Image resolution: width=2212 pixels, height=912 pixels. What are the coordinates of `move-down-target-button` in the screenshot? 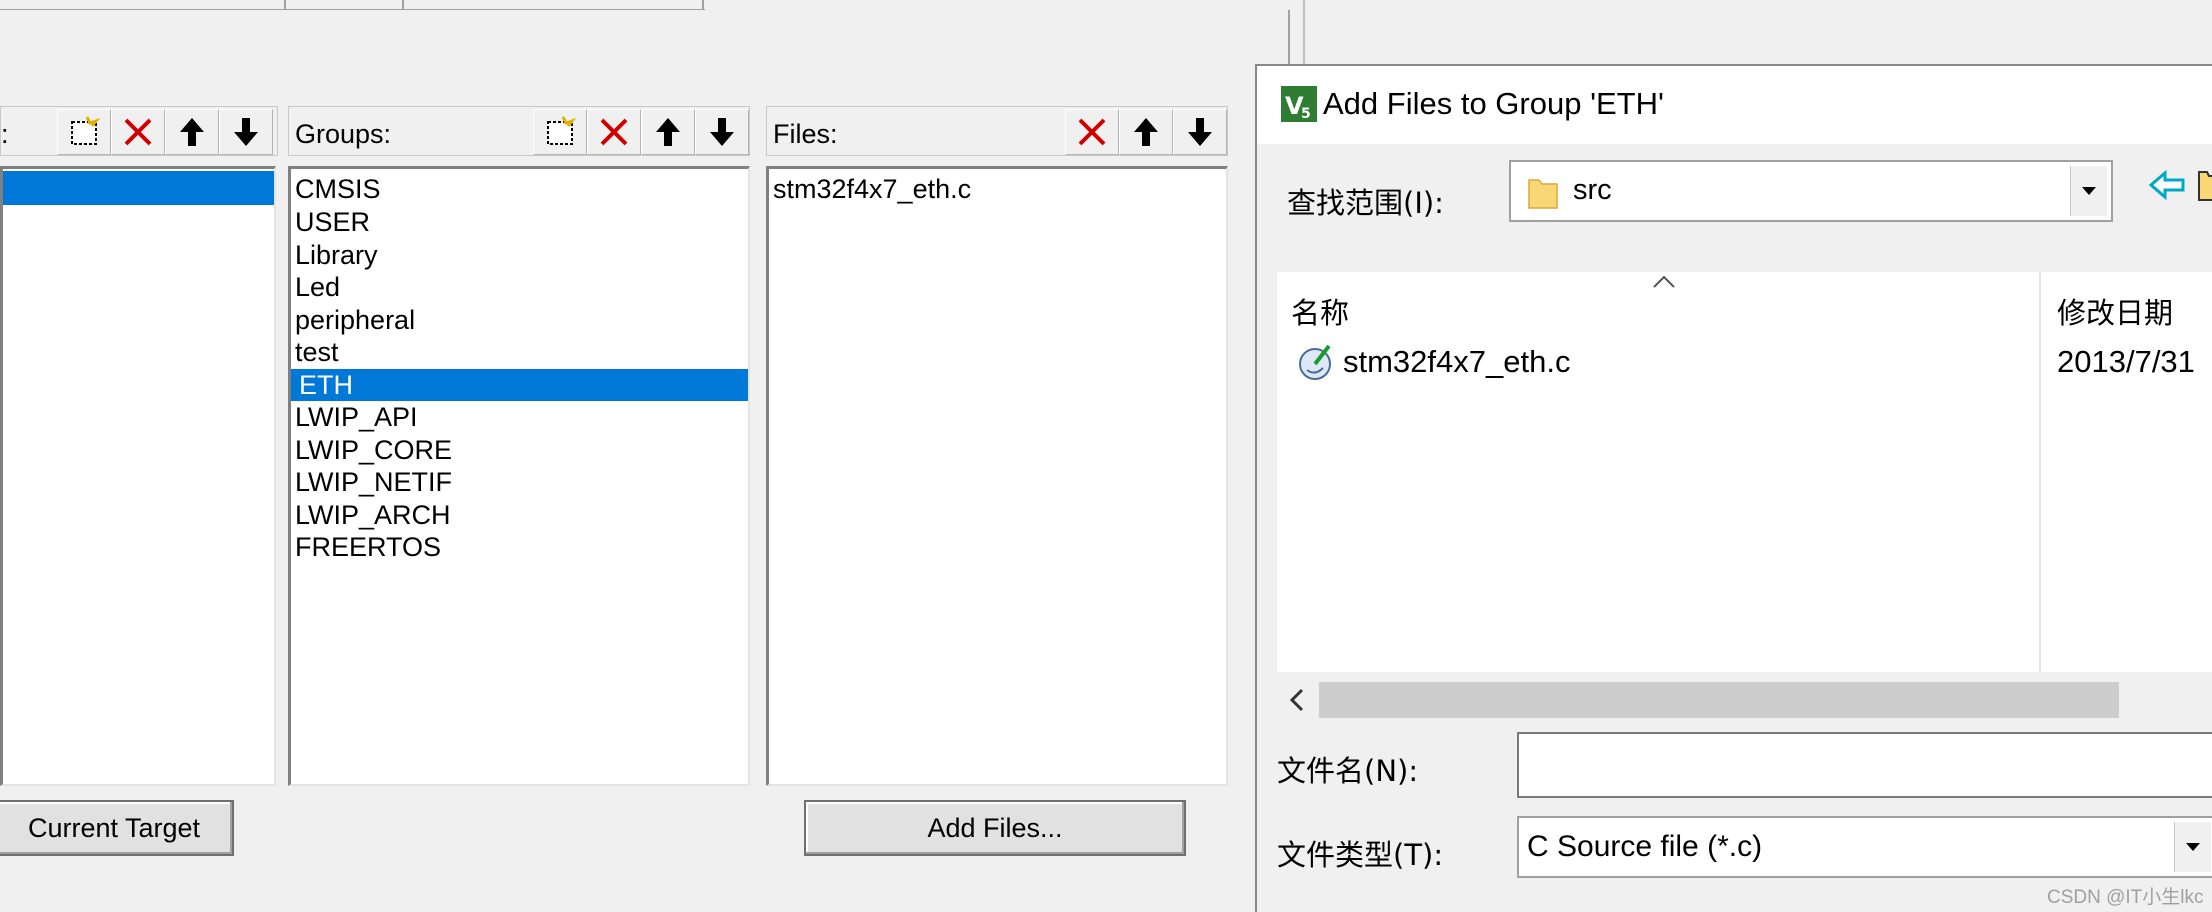 It's located at (246, 132).